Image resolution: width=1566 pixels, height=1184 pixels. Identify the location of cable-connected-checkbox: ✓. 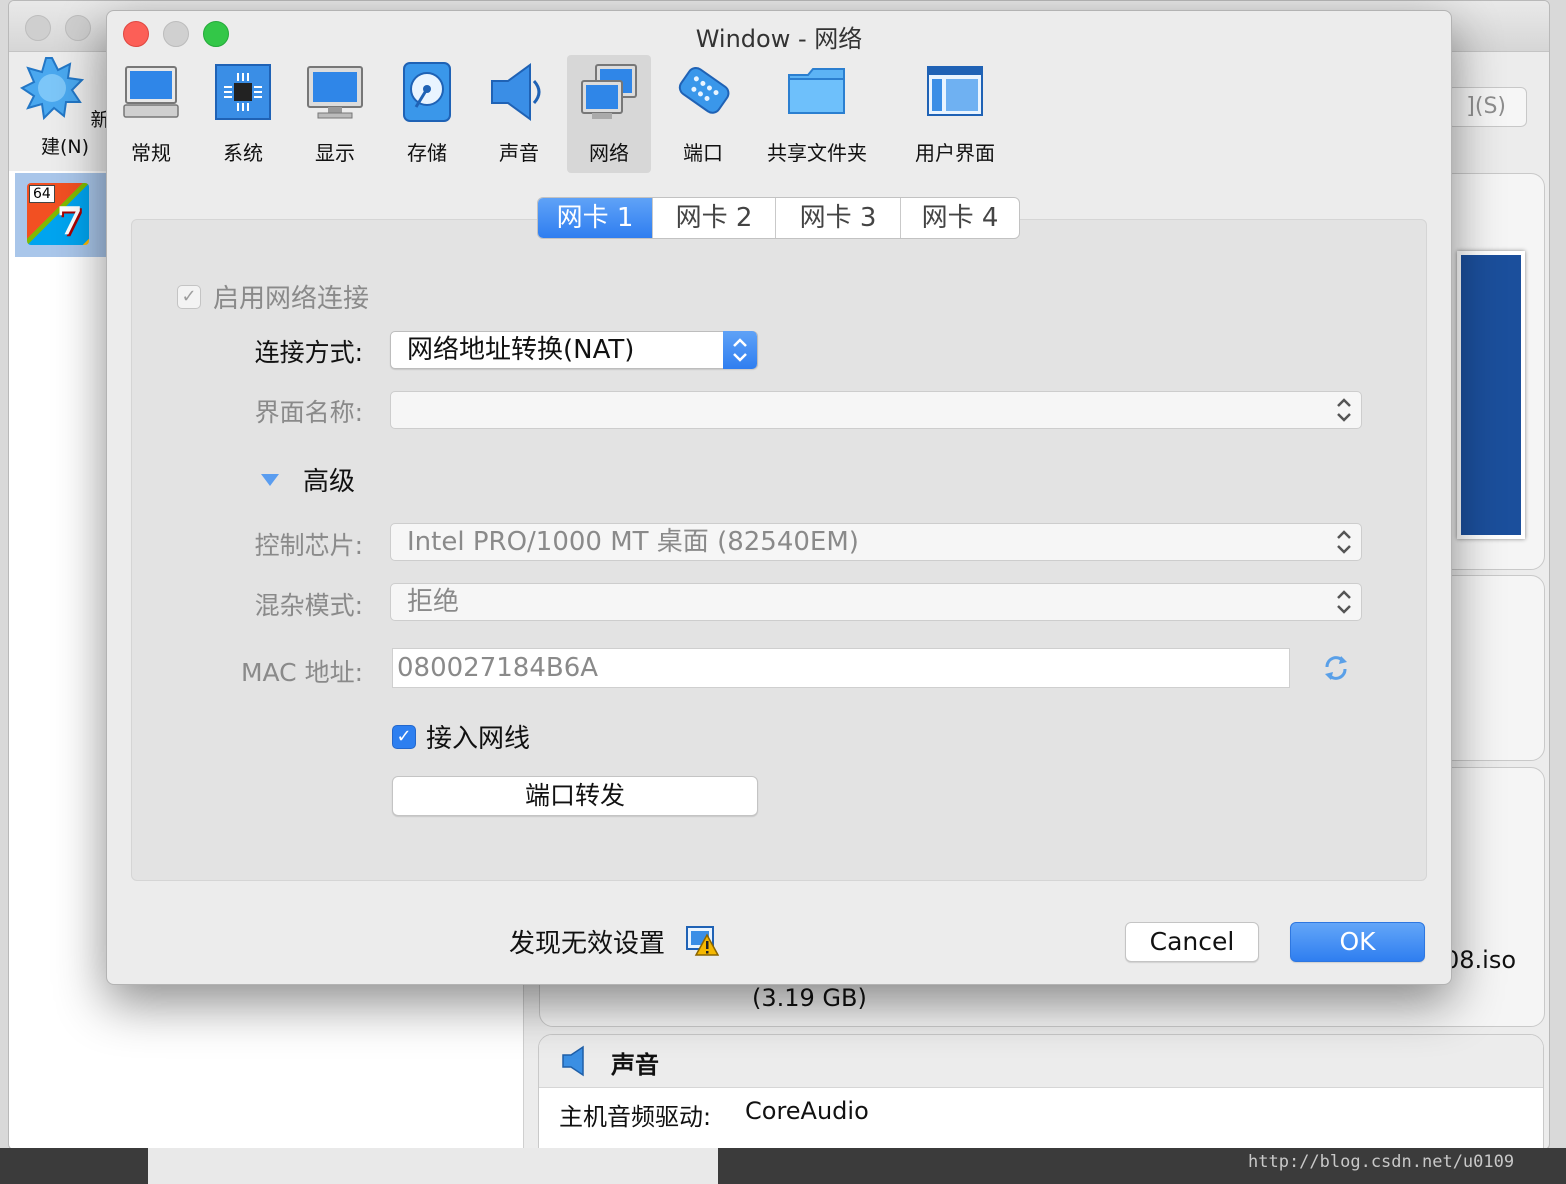
(404, 736).